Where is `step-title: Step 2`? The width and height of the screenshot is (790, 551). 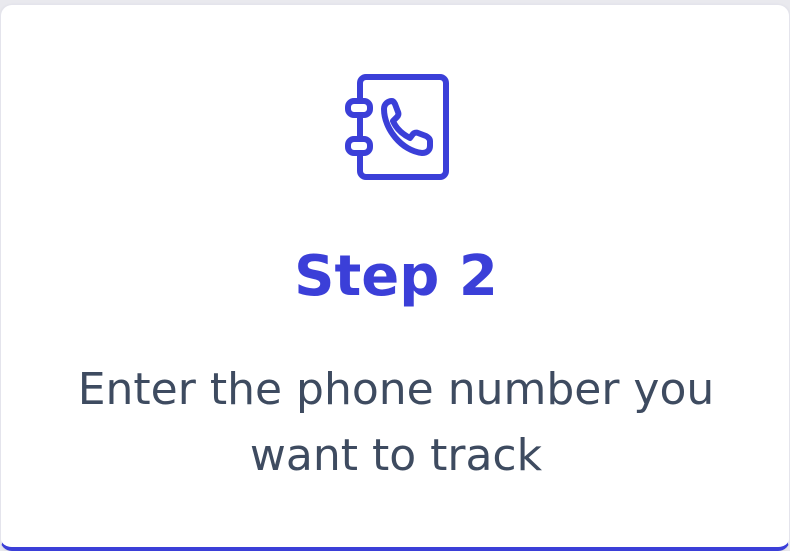 step-title: Step 2 is located at coordinates (396, 276).